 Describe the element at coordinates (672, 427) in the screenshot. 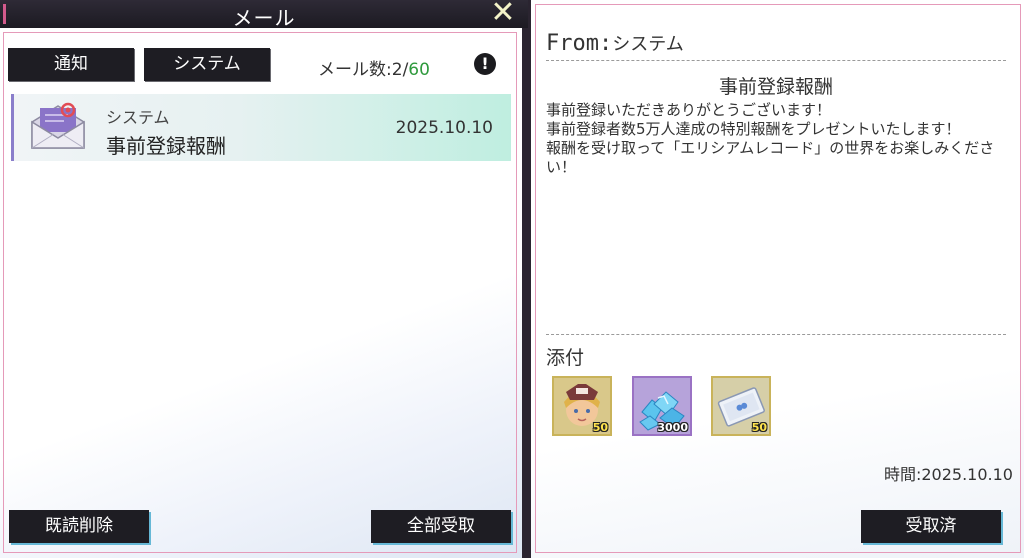

I see `attachment-quantity: 3000` at that location.